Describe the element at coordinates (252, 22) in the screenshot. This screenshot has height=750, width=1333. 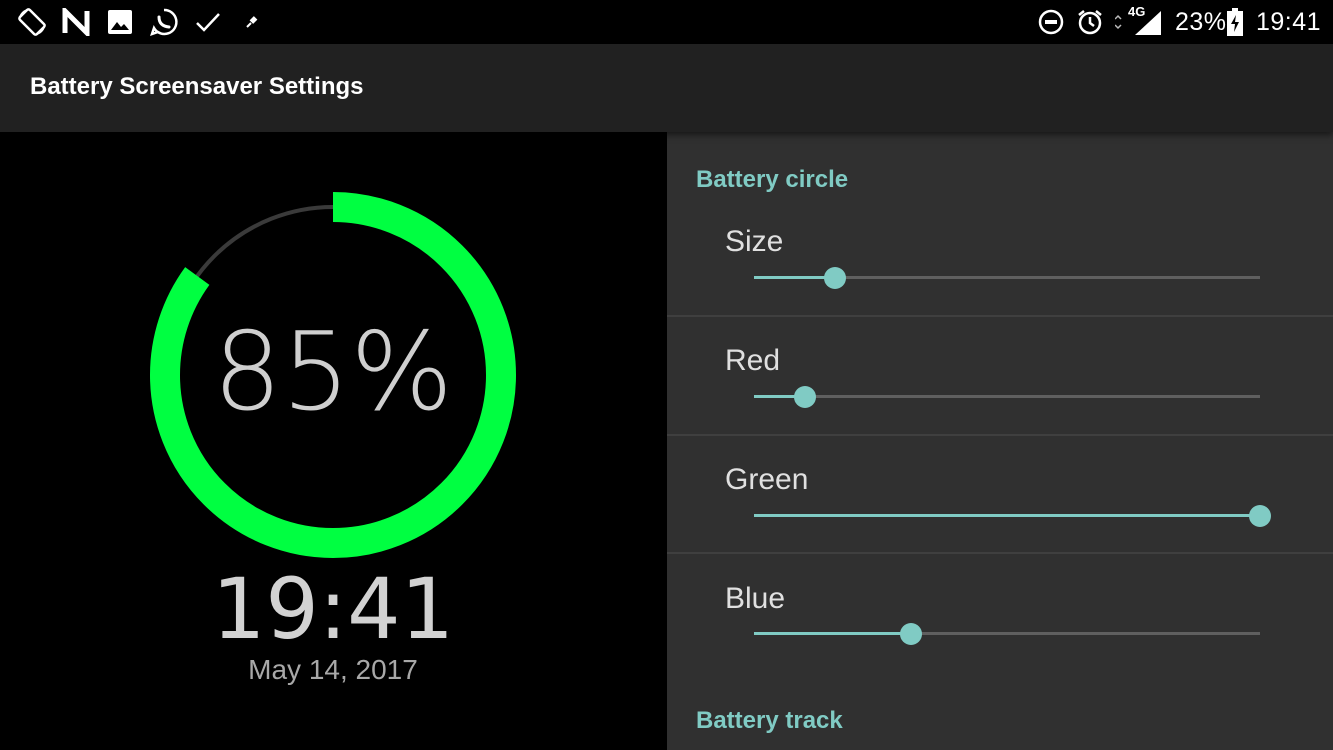
I see `pin-icon` at that location.